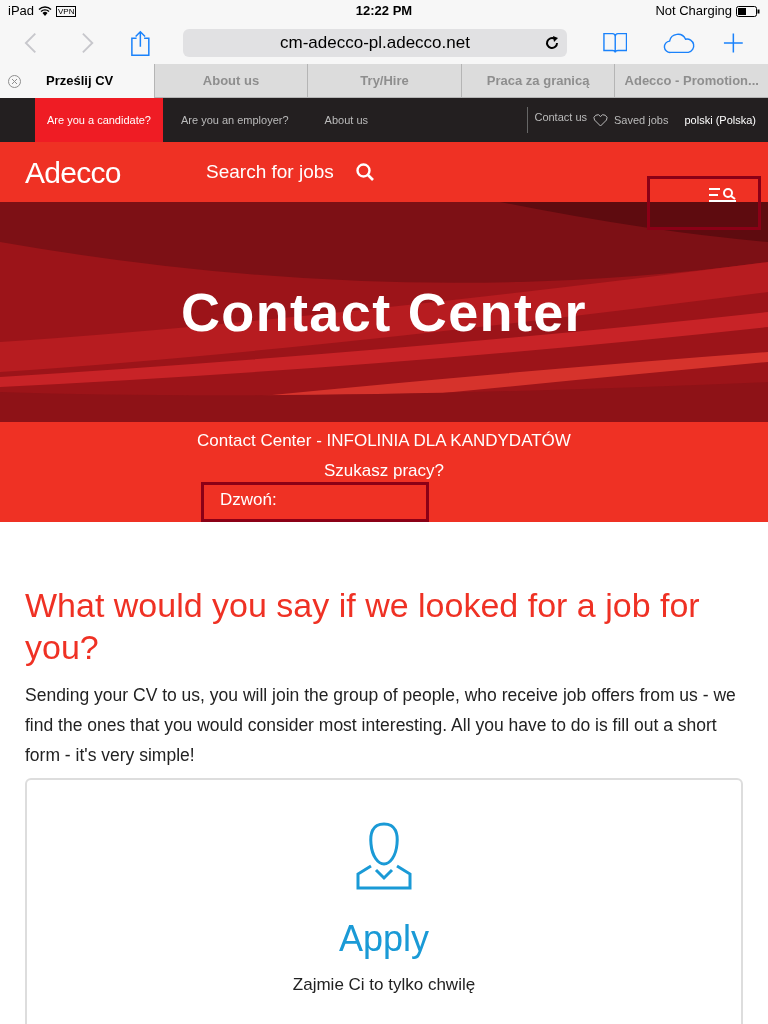 The height and width of the screenshot is (1024, 768). What do you see at coordinates (21, 11) in the screenshot?
I see `device-name: iPad` at bounding box center [21, 11].